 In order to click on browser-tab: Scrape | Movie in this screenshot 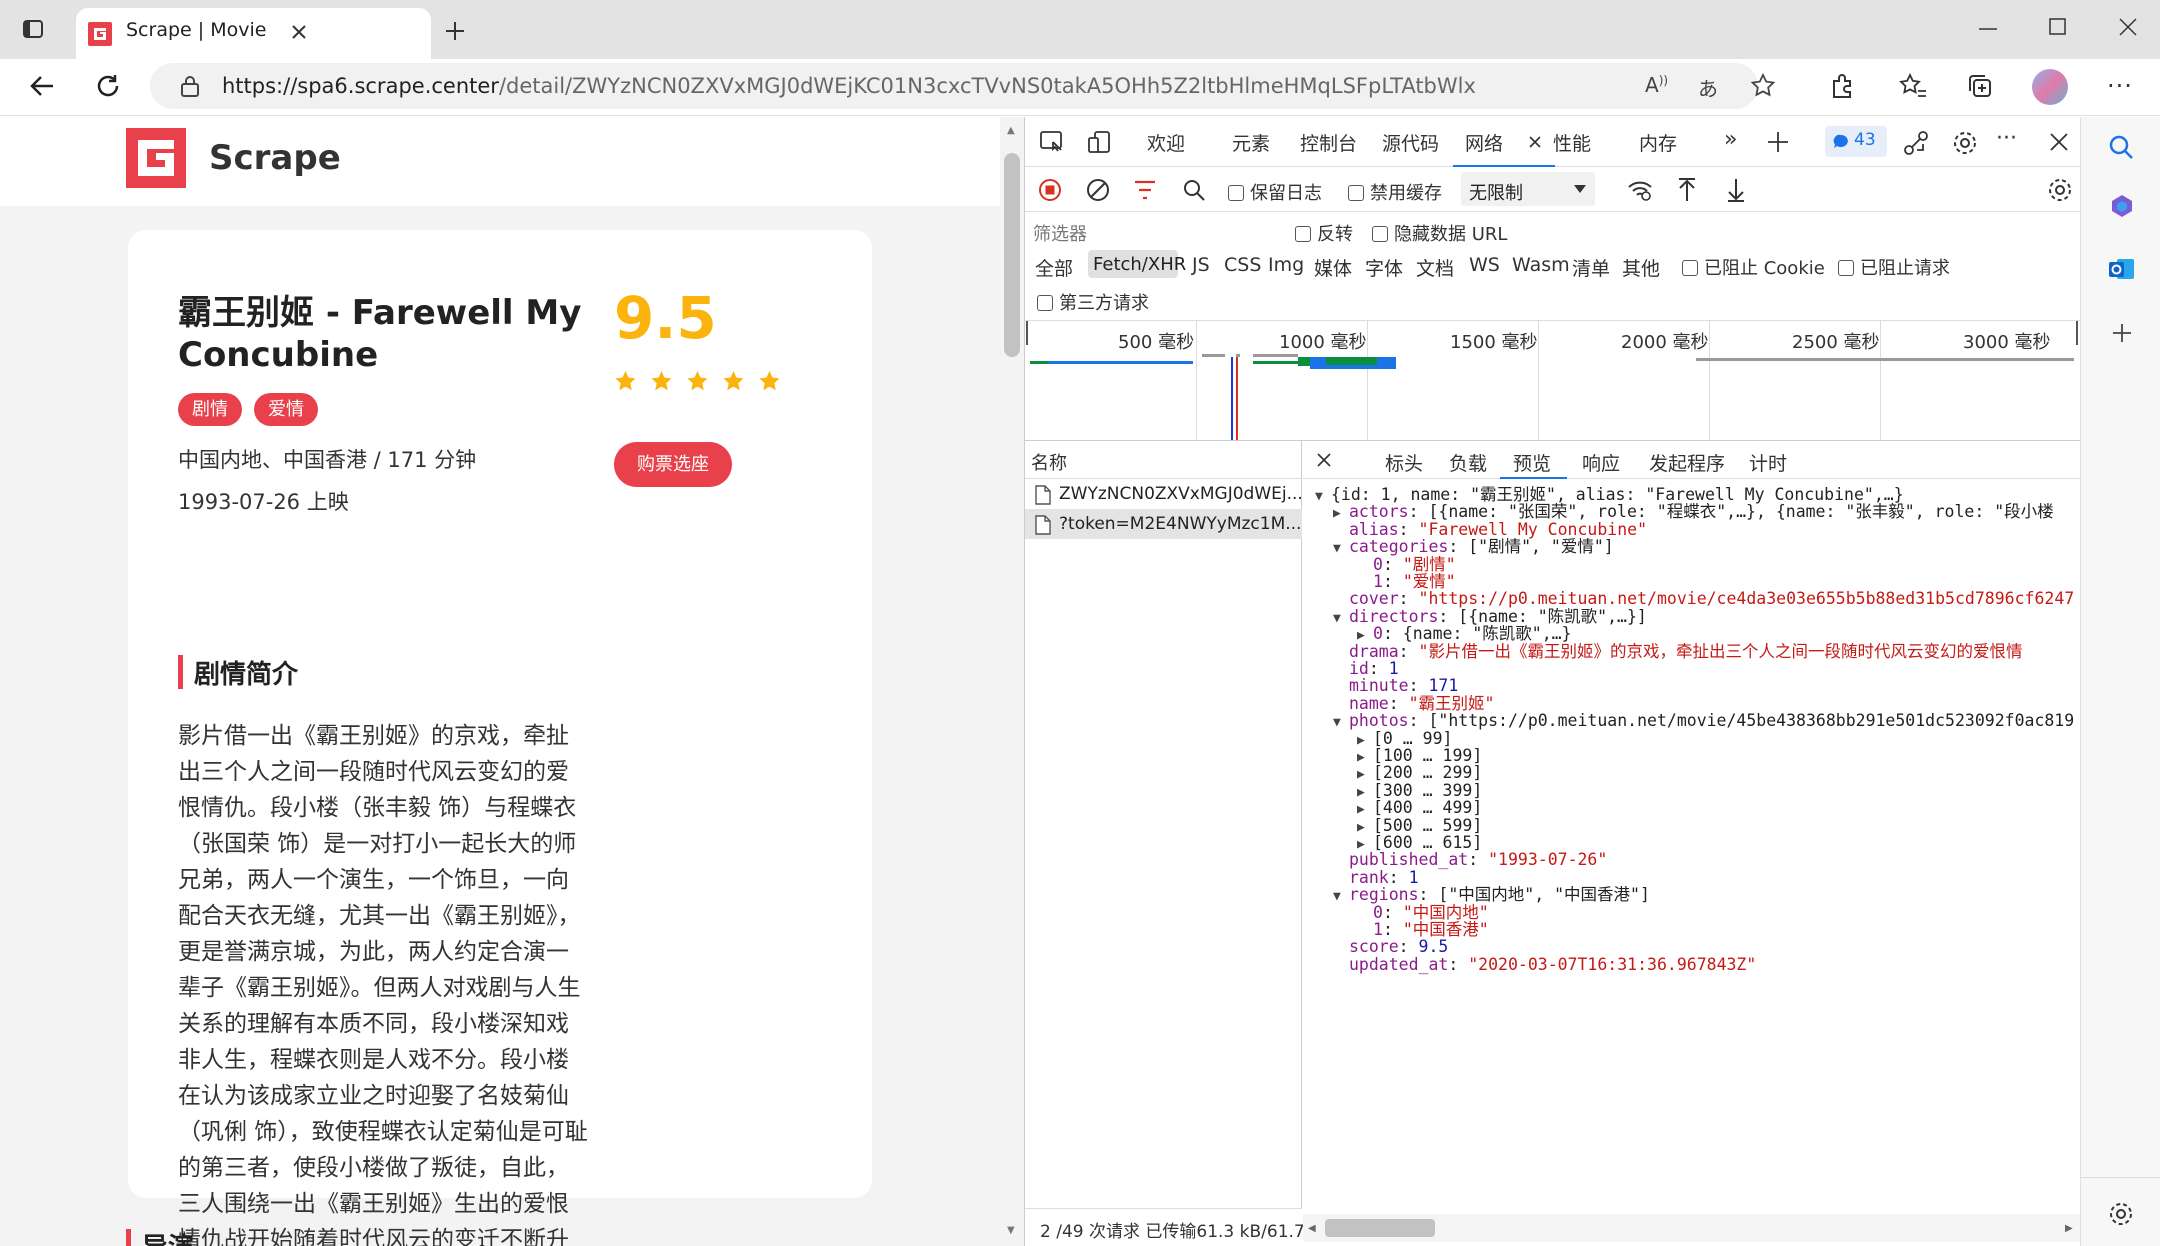, I will do `click(253, 33)`.